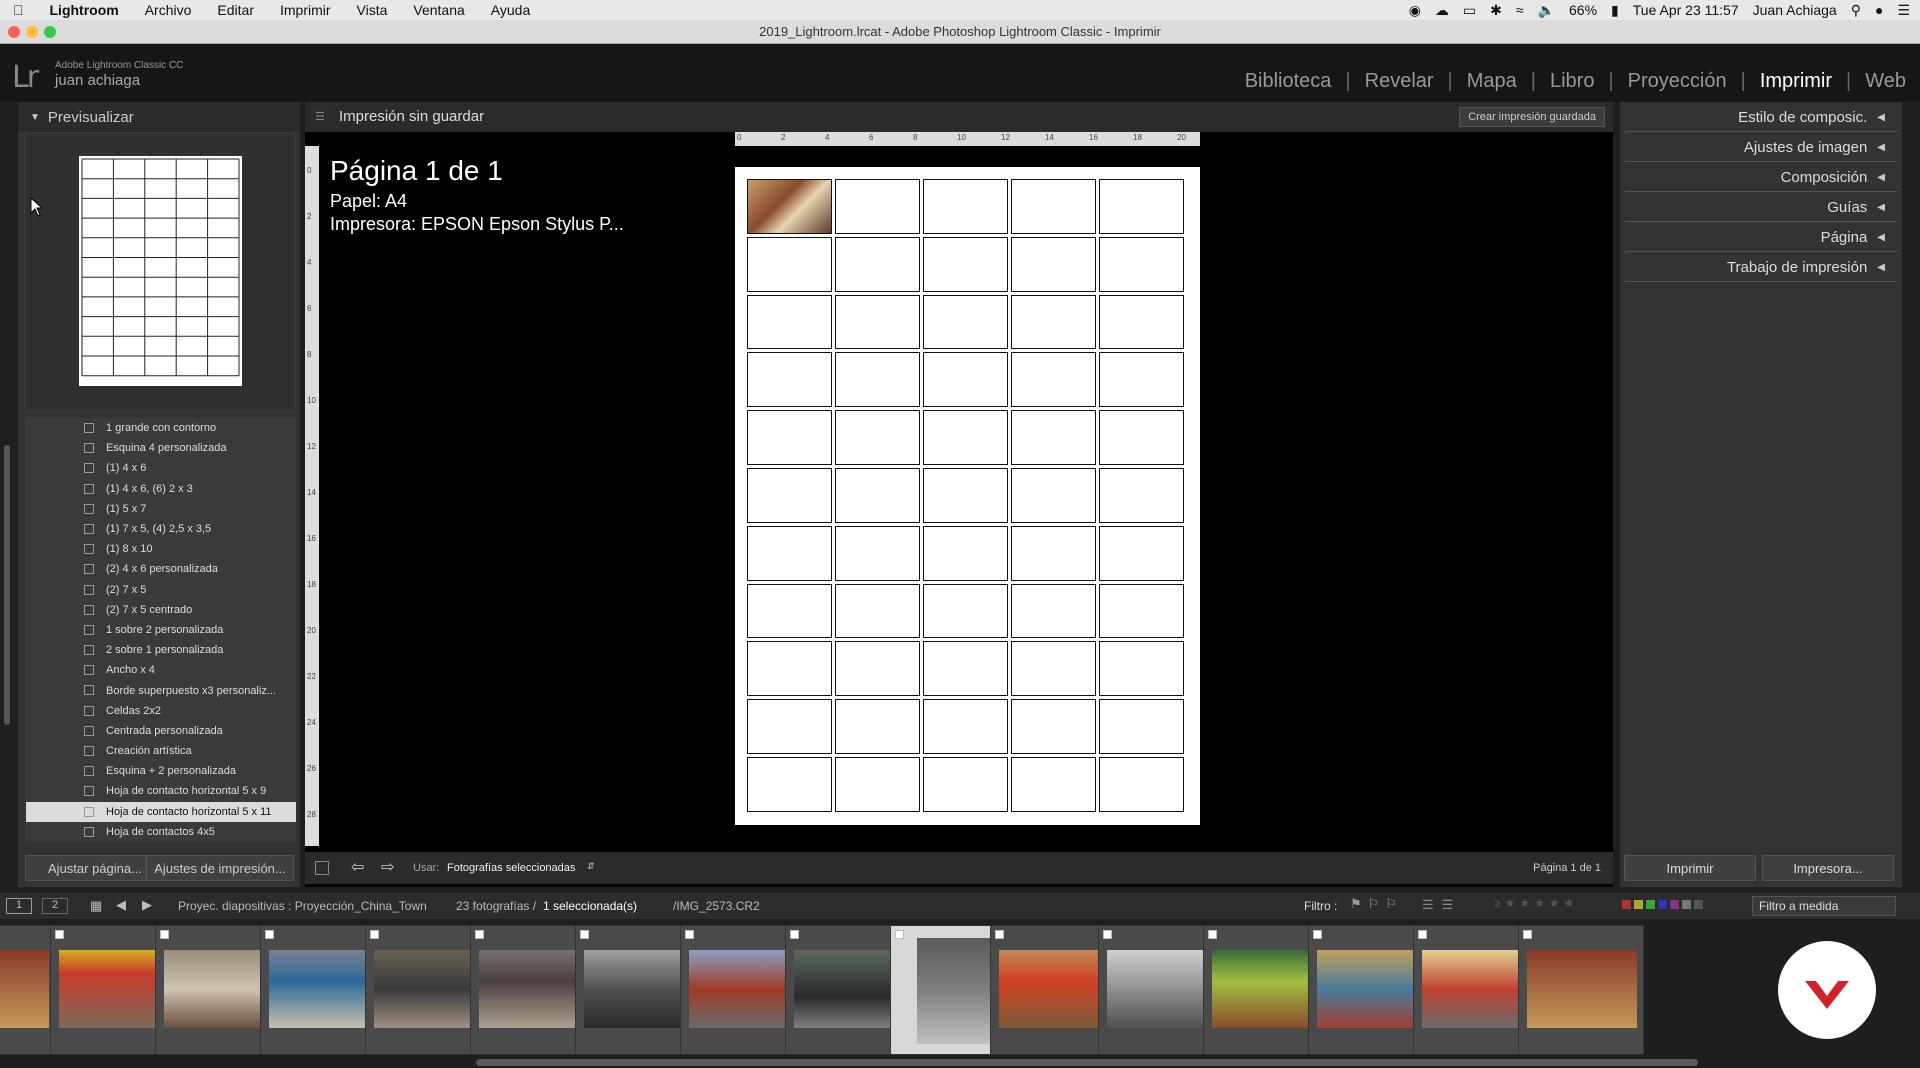 The width and height of the screenshot is (1920, 1068). What do you see at coordinates (1879, 10) in the screenshot?
I see `siri-icon: ●` at bounding box center [1879, 10].